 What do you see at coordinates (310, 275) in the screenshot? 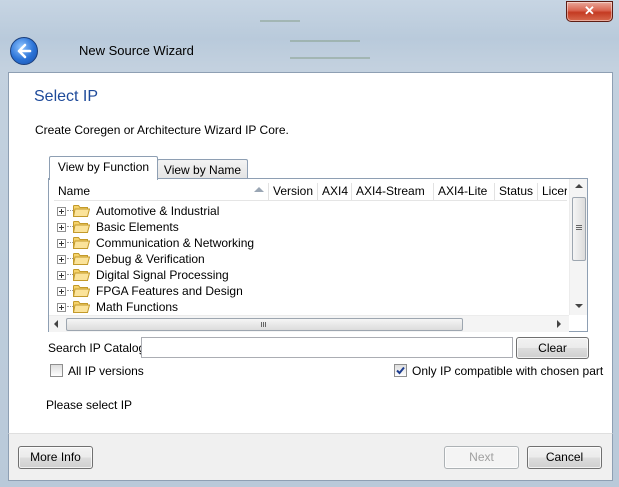
I see `tree-row: Digital Signal Processing` at bounding box center [310, 275].